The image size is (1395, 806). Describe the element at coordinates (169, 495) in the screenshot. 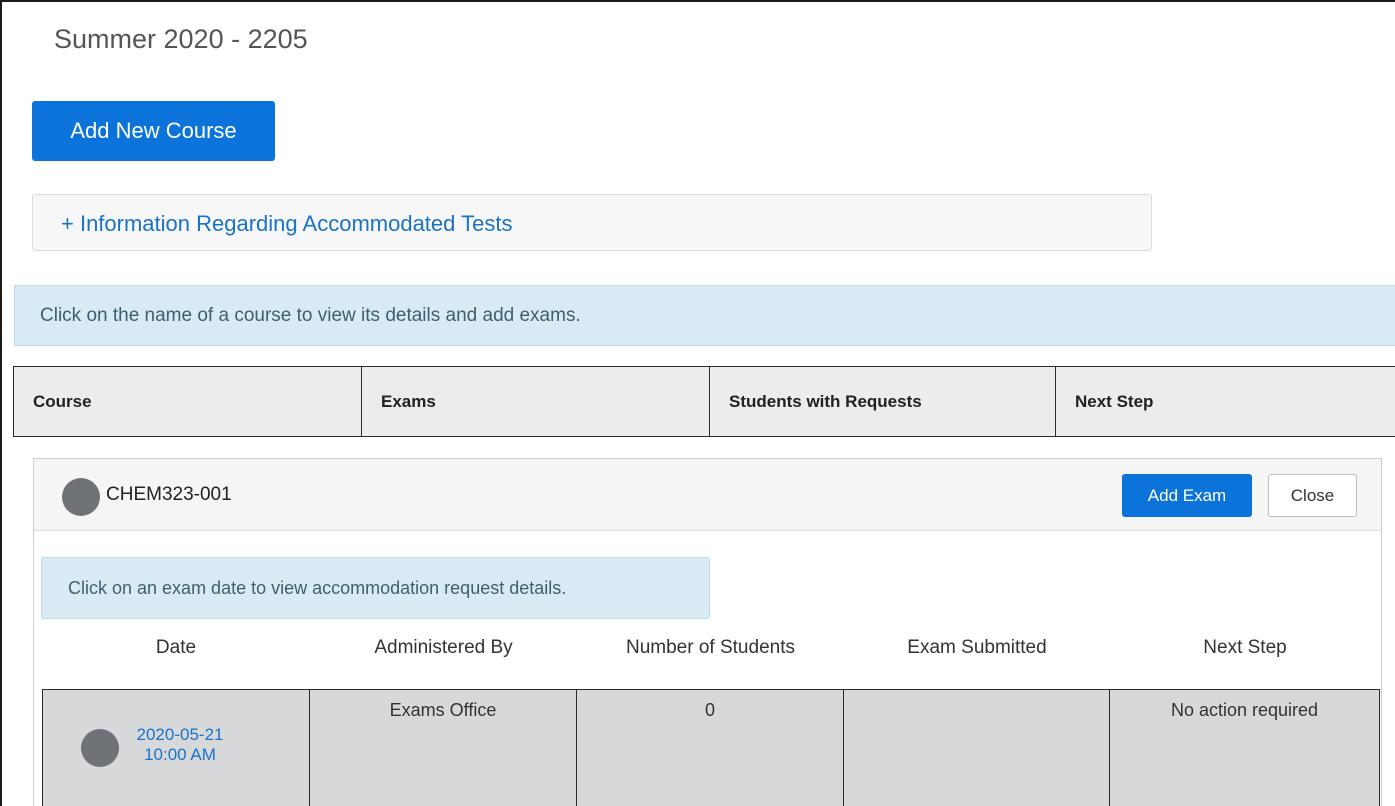

I see `course-code: CHEM323-001` at that location.